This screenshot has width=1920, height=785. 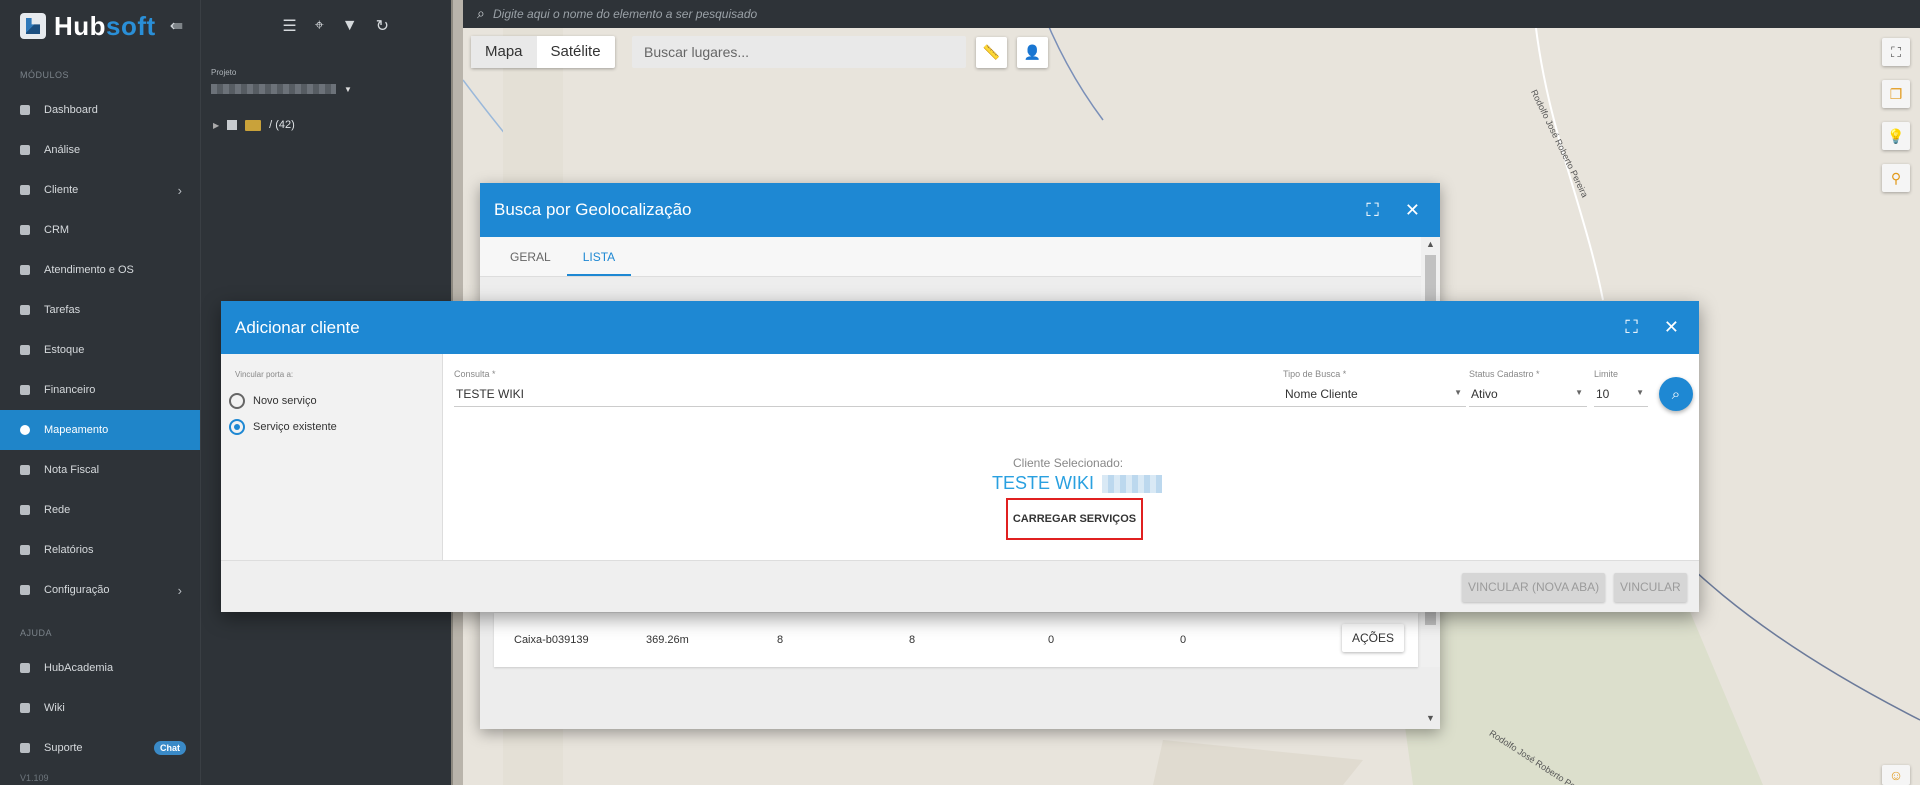 I want to click on tab-lista: LISTA, so click(x=599, y=256).